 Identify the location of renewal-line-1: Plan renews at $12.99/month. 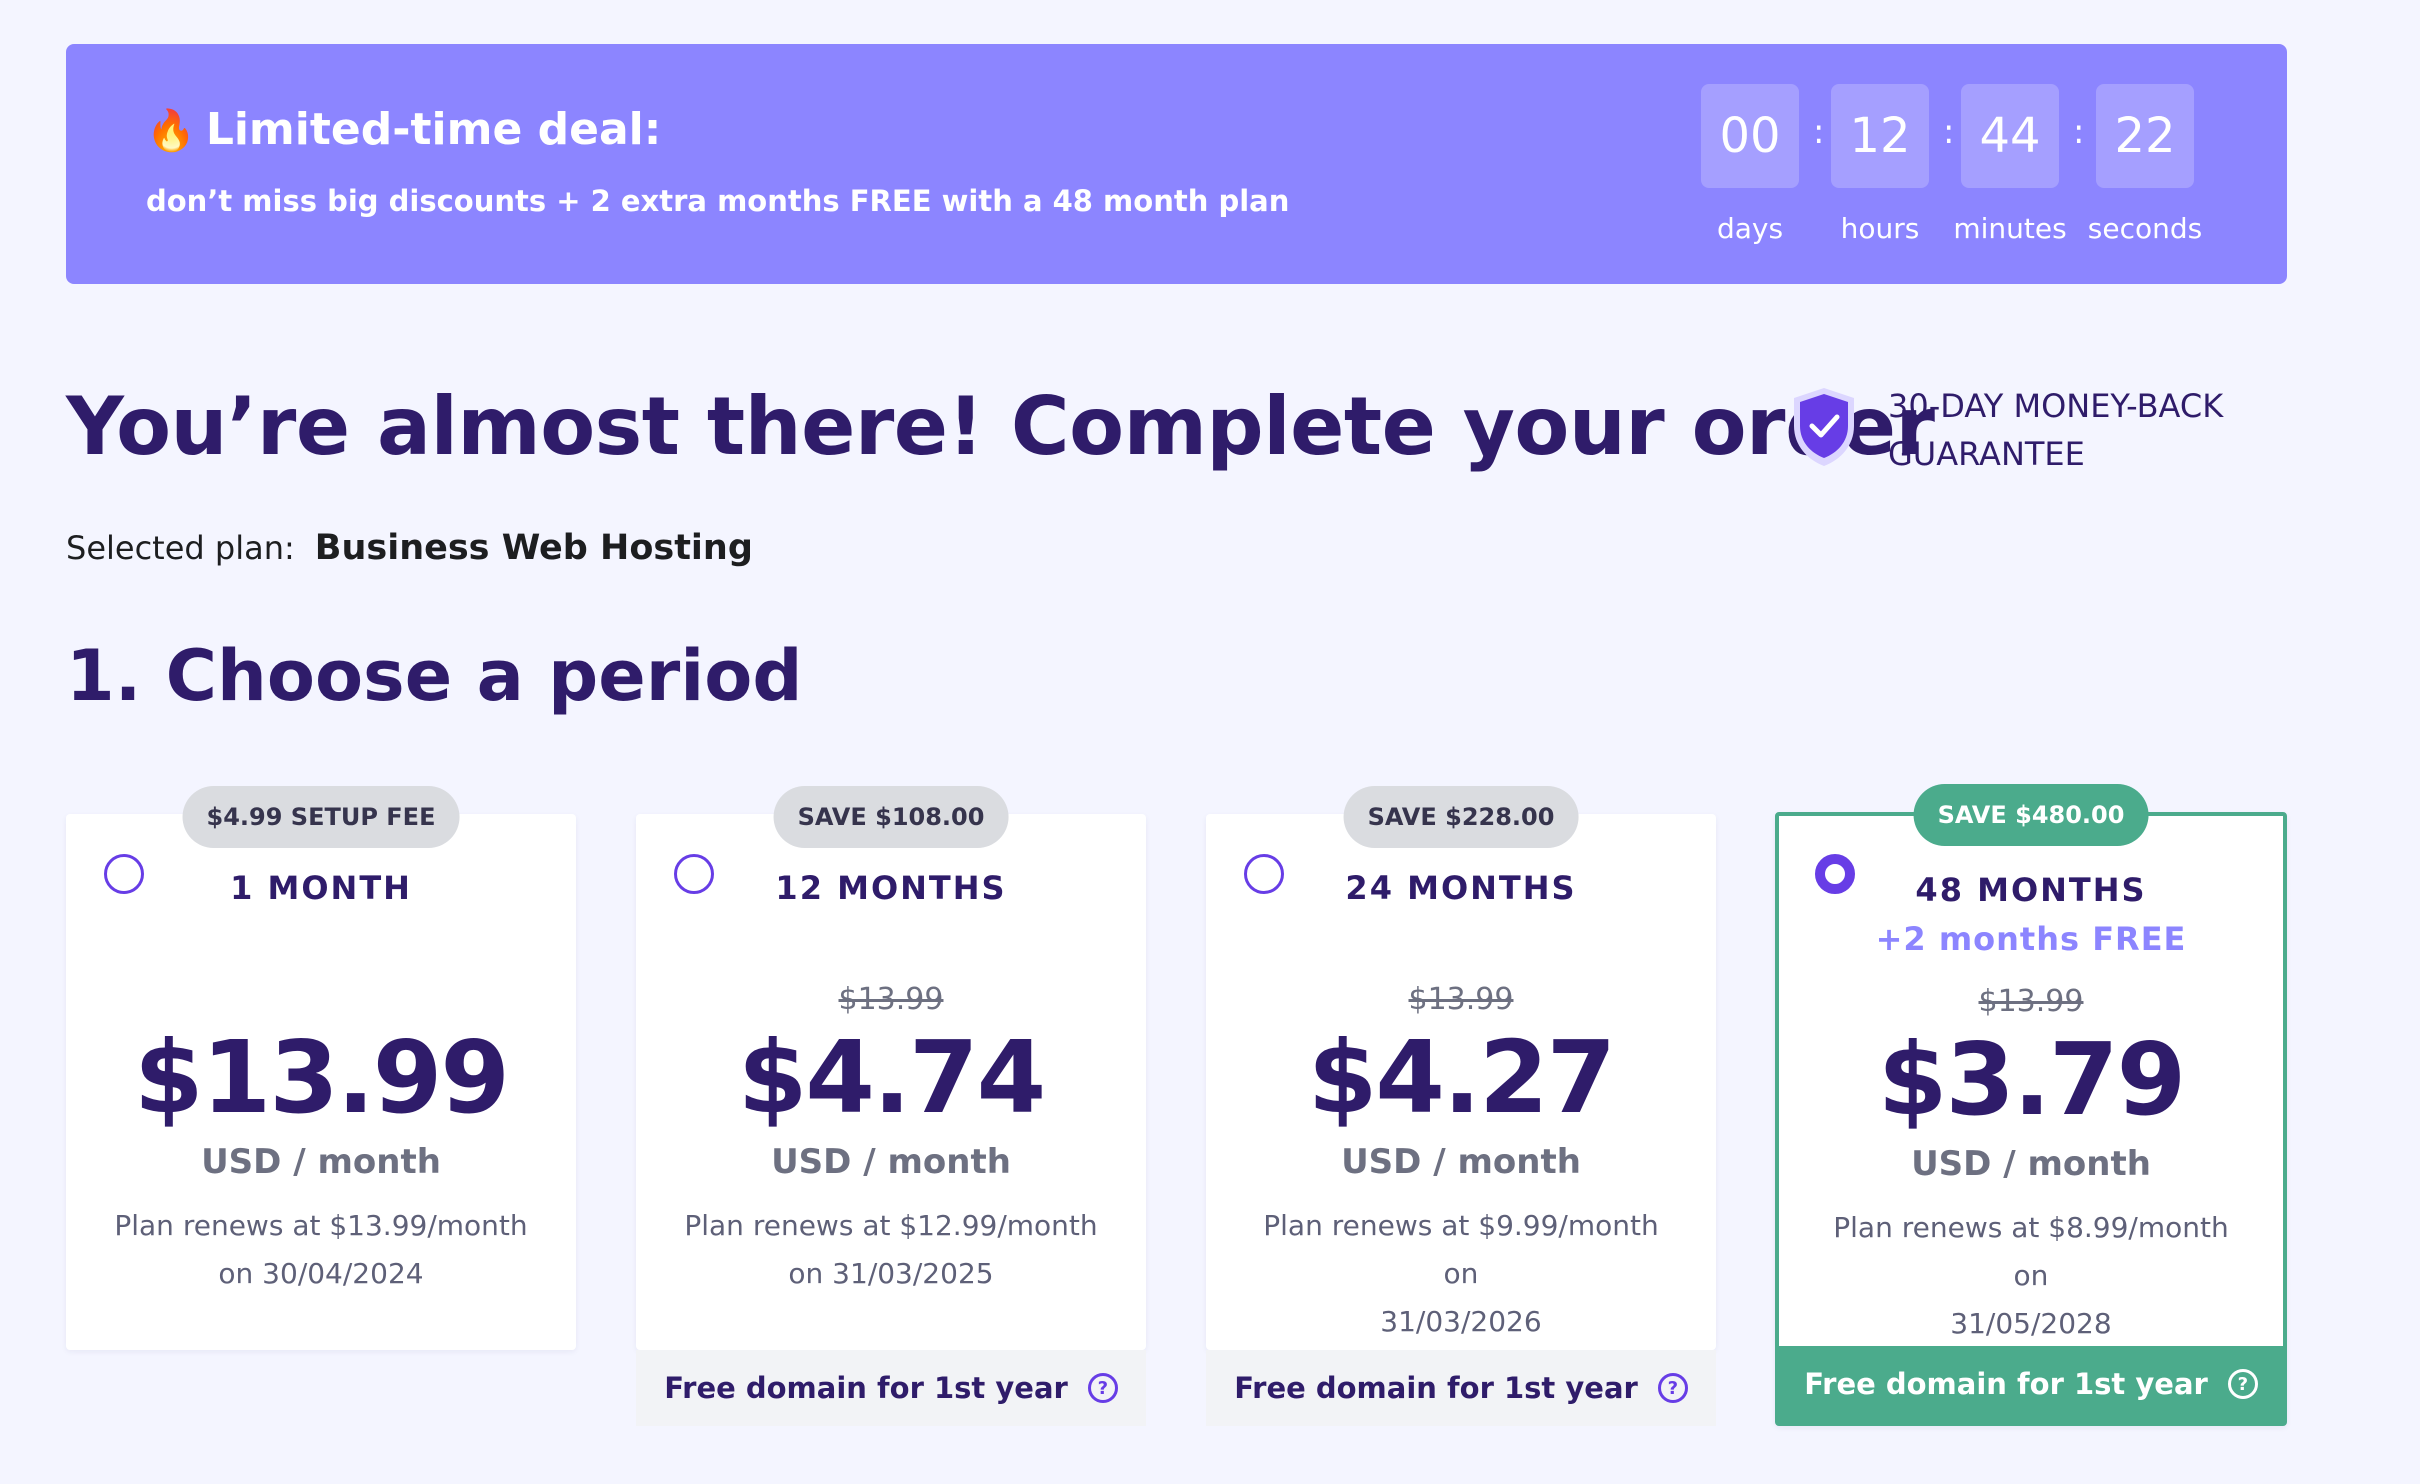
(891, 1225).